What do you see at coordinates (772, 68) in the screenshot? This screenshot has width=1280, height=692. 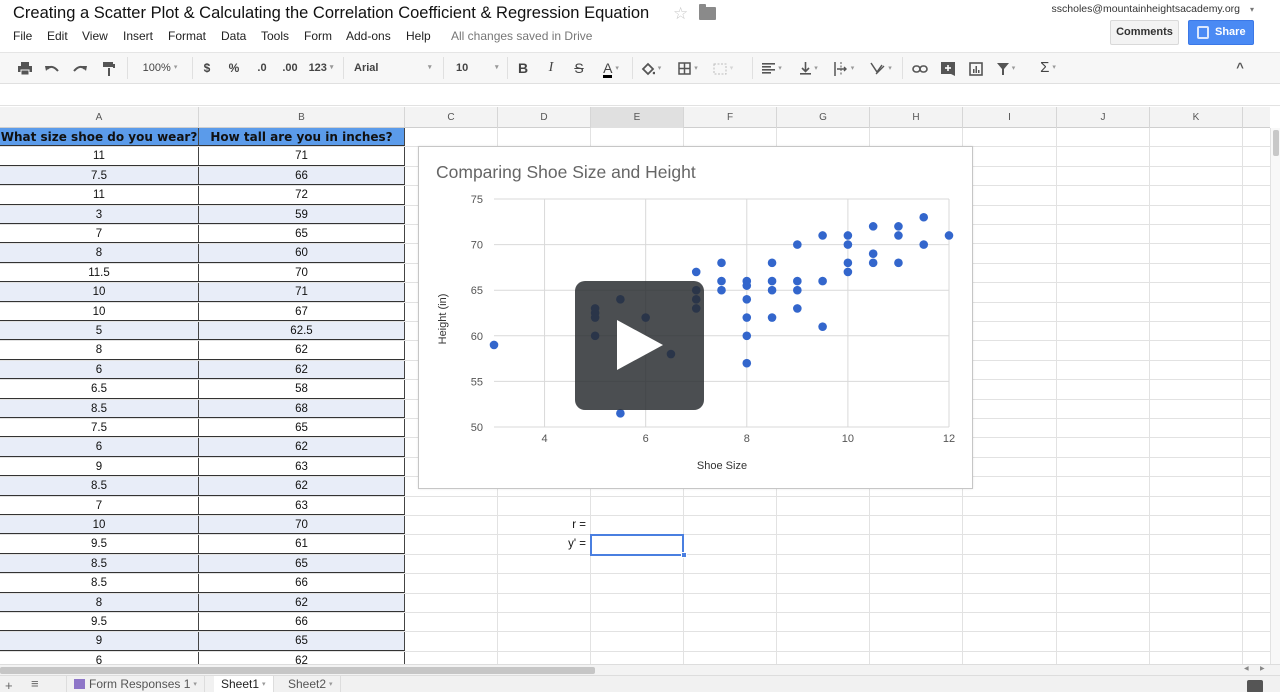 I see `horizontal-align-button: ▾` at bounding box center [772, 68].